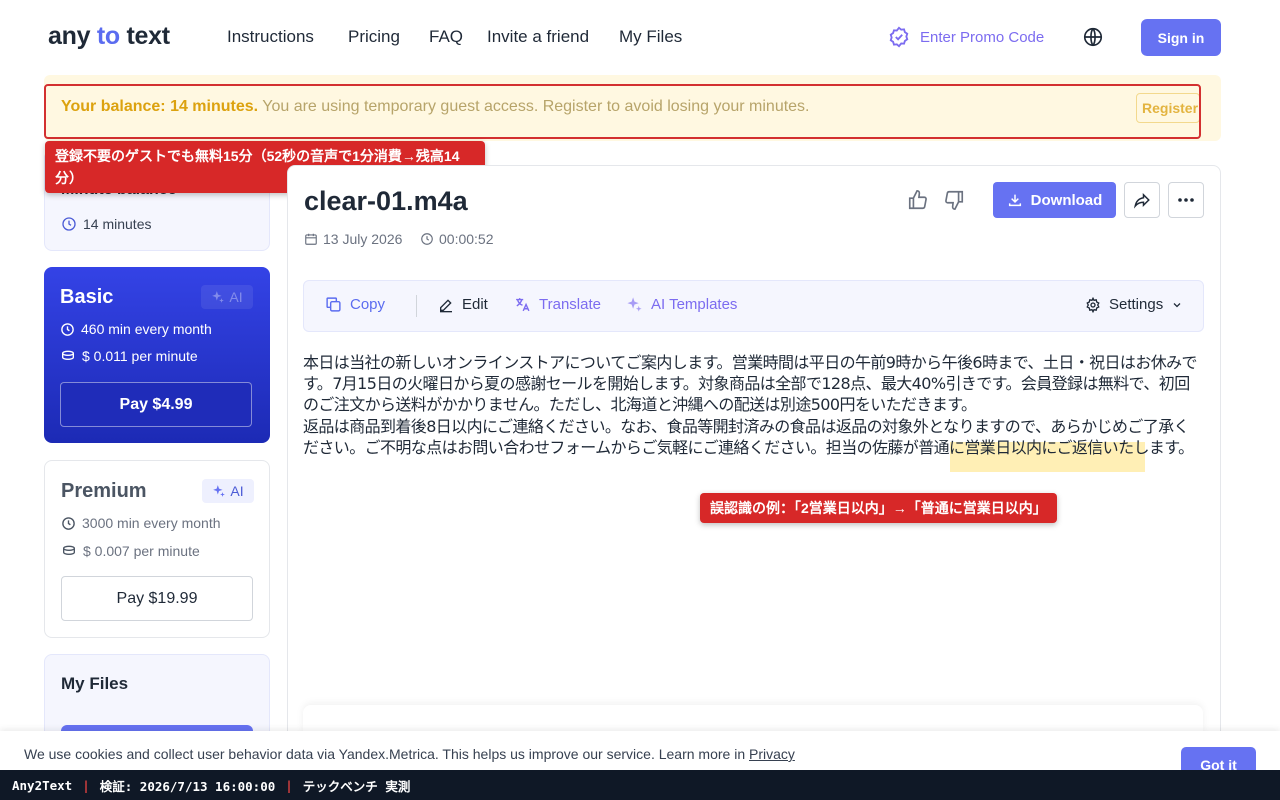 Image resolution: width=1280 pixels, height=800 pixels. I want to click on plan-minutes-row: 460 min every month, so click(136, 329).